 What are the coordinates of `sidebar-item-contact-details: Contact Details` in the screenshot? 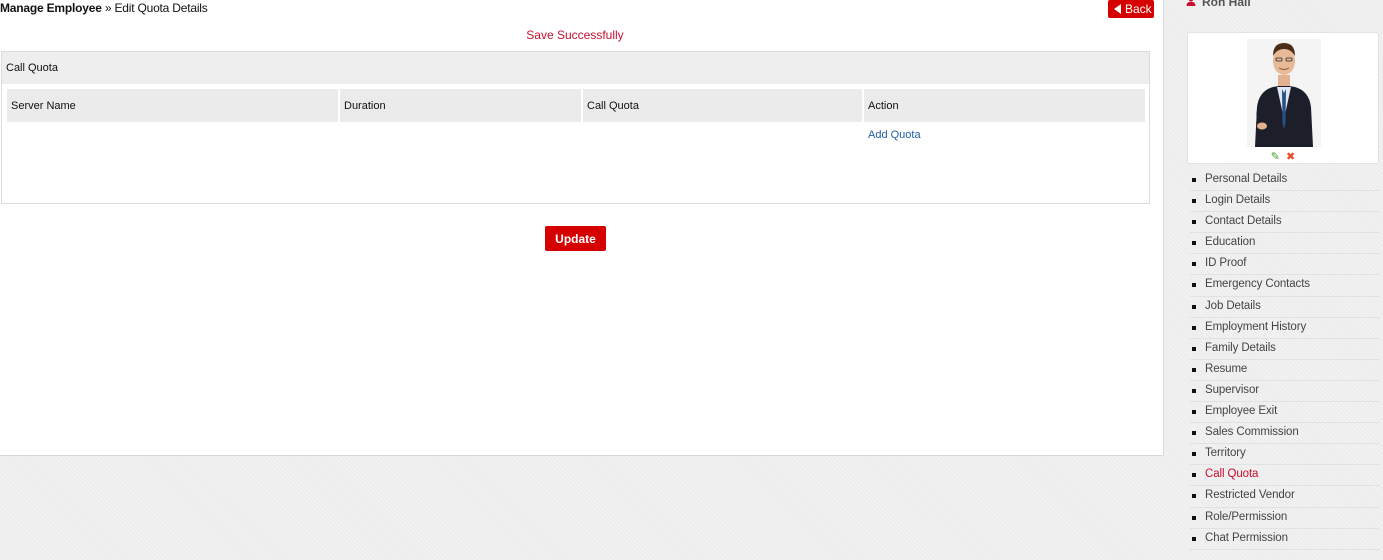 It's located at (1285, 223).